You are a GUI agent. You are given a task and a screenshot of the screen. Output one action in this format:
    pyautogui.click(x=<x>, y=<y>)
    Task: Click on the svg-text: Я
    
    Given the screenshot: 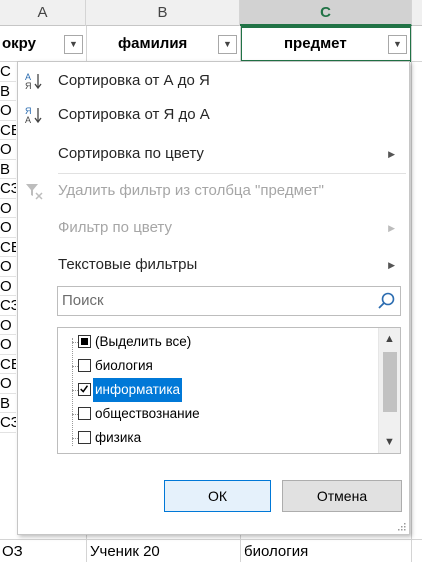 What is the action you would take?
    pyautogui.click(x=28, y=86)
    